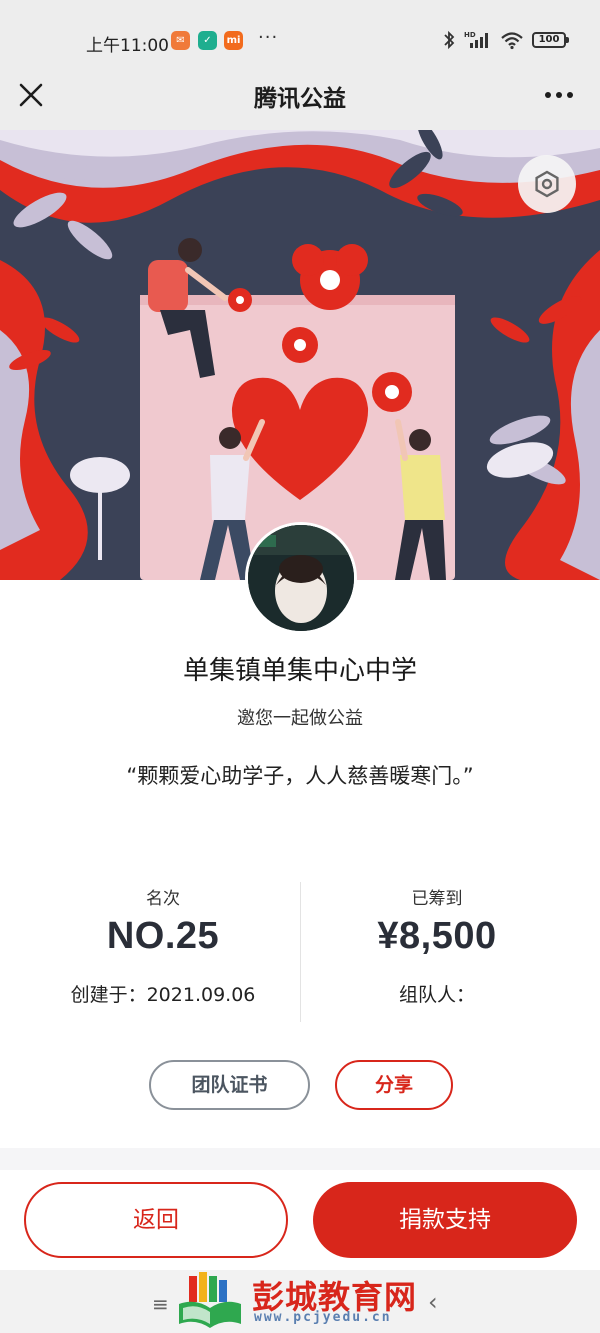 The height and width of the screenshot is (1333, 600). Describe the element at coordinates (127, 46) in the screenshot. I see `status-time: 上午11:00` at that location.